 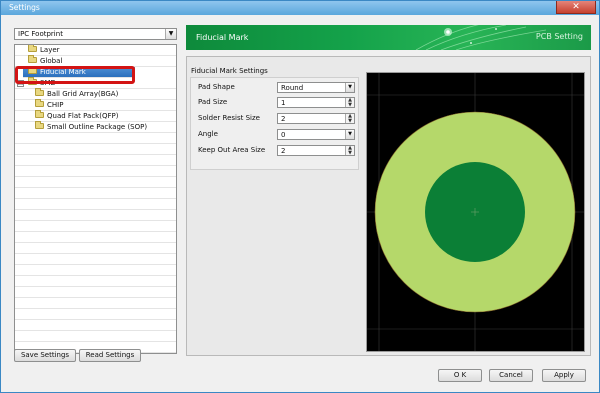 I want to click on tree-item-label: Fiducial Mark, so click(x=63, y=72).